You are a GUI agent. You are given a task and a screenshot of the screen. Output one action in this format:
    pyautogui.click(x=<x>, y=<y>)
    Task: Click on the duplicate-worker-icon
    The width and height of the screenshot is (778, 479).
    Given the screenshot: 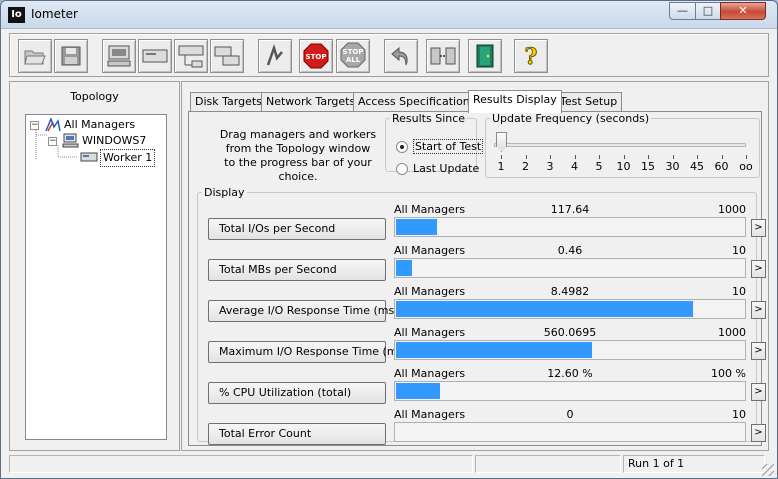 What is the action you would take?
    pyautogui.click(x=227, y=56)
    